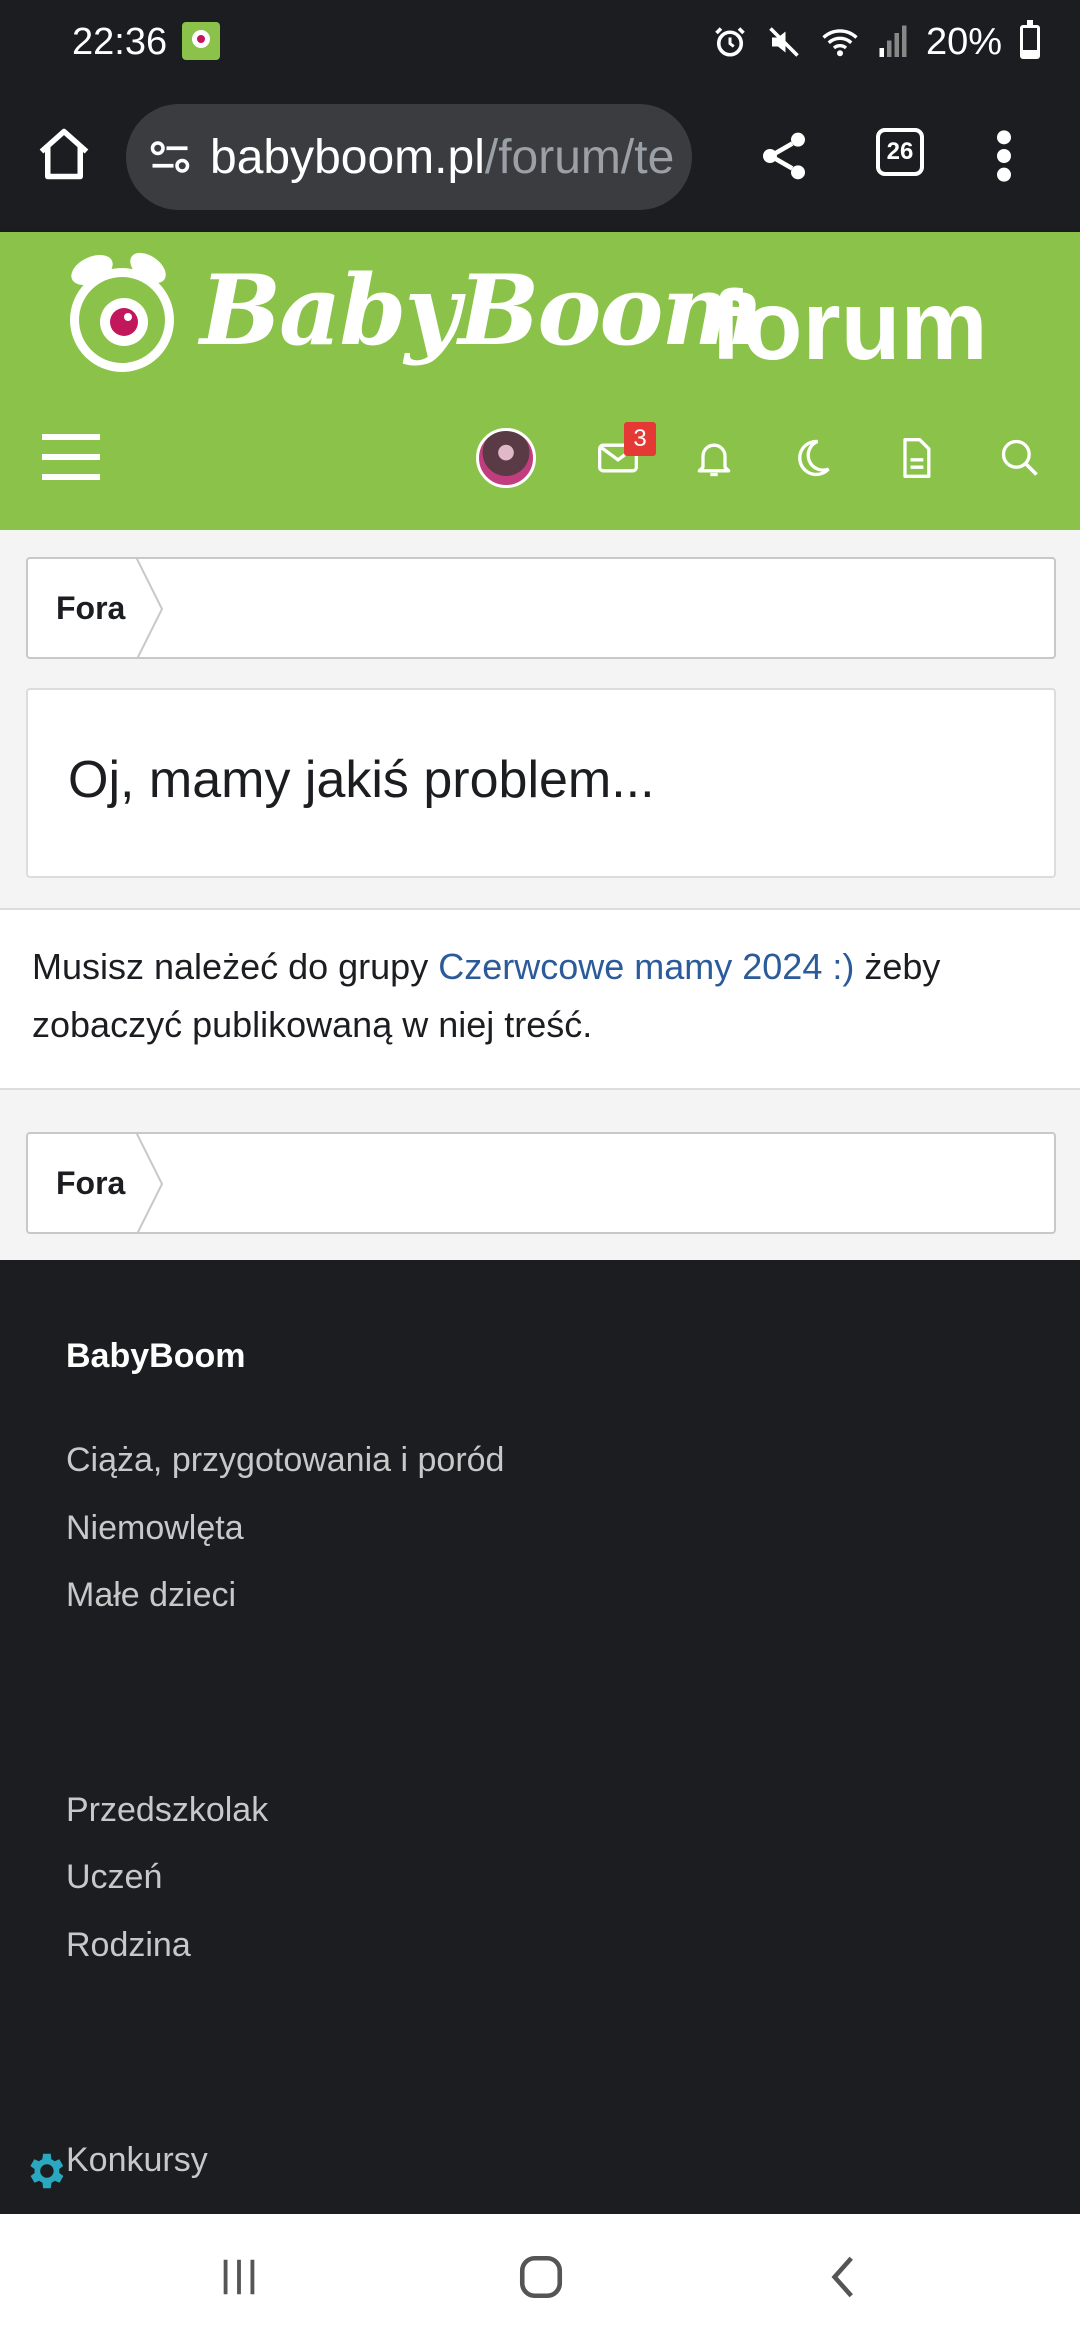 The width and height of the screenshot is (1080, 2340). What do you see at coordinates (155, 1528) in the screenshot?
I see `footer-link-niemowleta: Niemowlęta` at bounding box center [155, 1528].